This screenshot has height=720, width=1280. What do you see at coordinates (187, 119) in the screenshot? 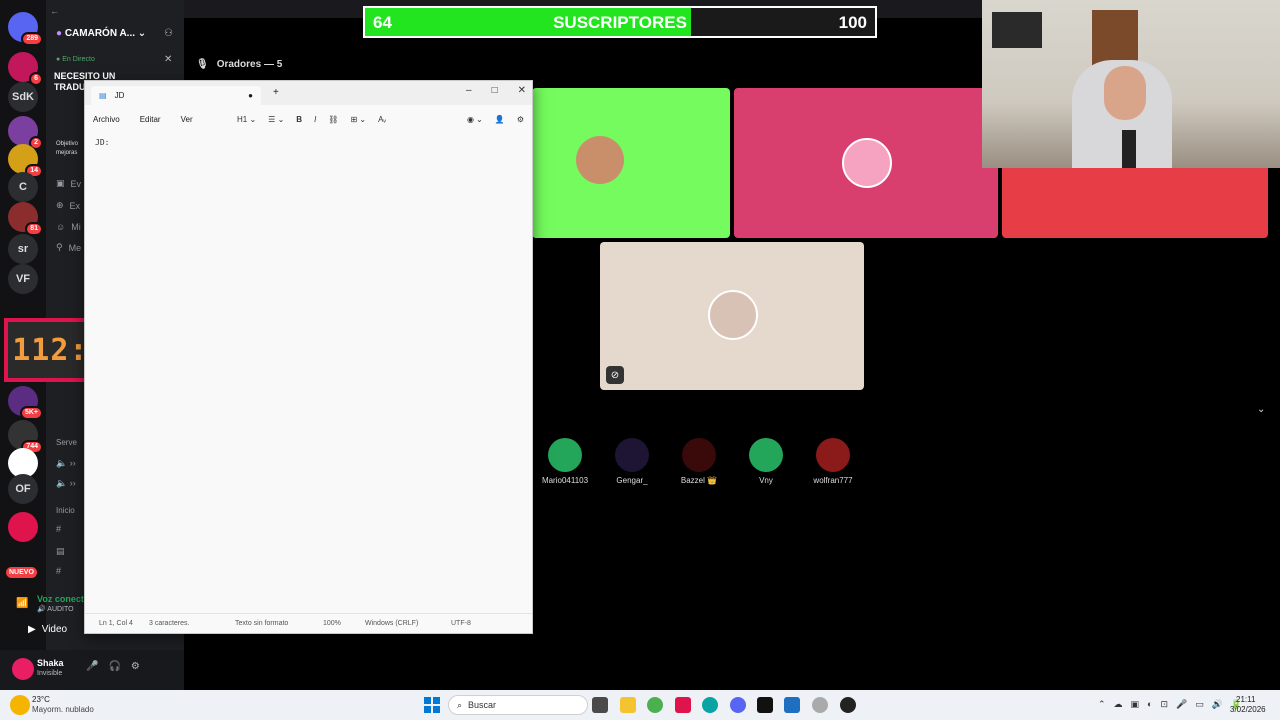
I see `menu-view: Ver` at bounding box center [187, 119].